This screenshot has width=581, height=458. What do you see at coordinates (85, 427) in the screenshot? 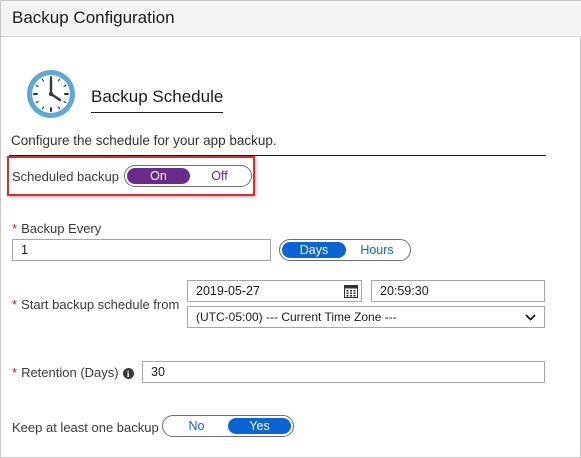
I see `keep-one-backup-label: Keep at least one backup` at bounding box center [85, 427].